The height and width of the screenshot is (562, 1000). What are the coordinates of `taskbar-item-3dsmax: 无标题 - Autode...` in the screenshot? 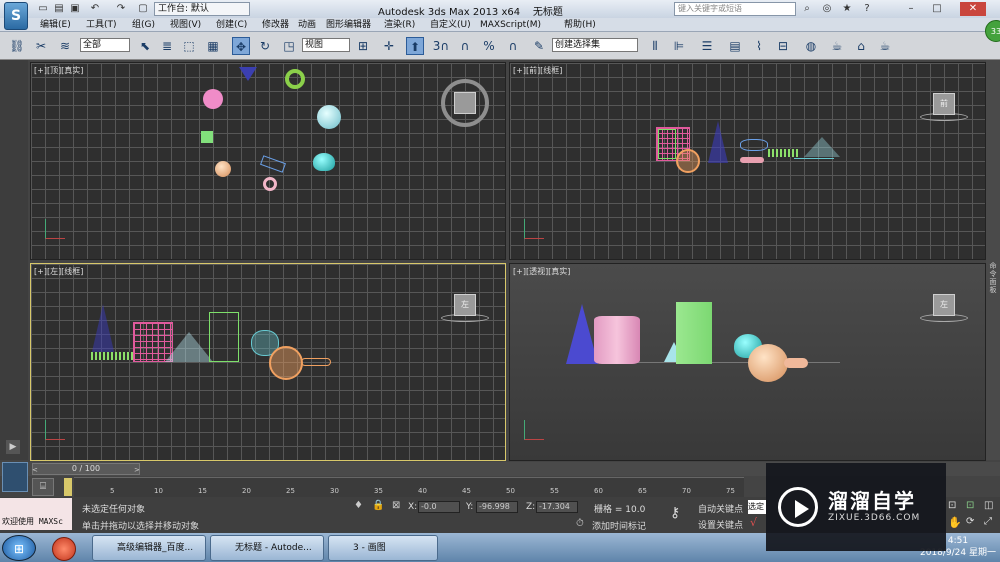 It's located at (267, 548).